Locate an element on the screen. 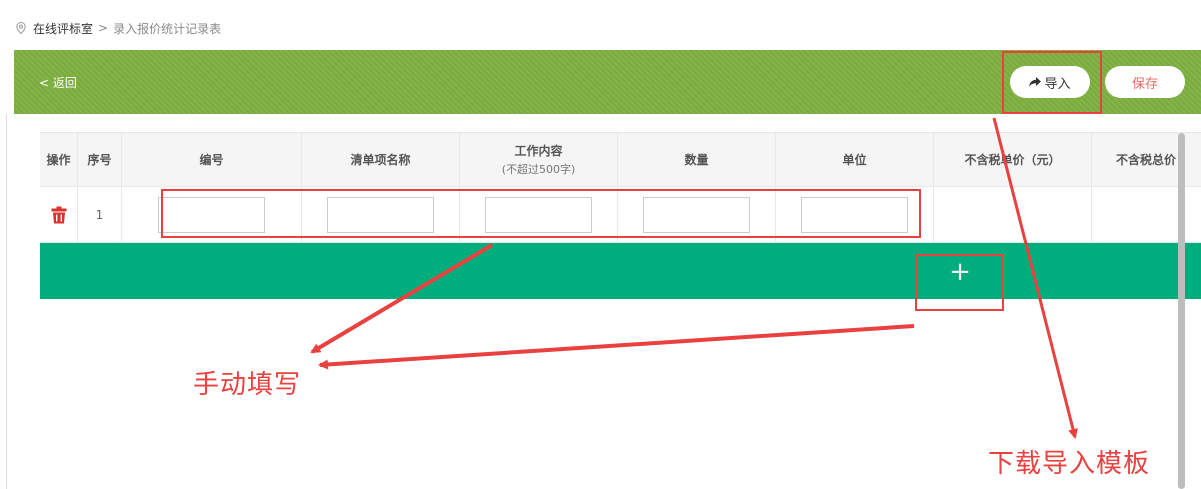 This screenshot has height=489, width=1201. trash-icon is located at coordinates (59, 215).